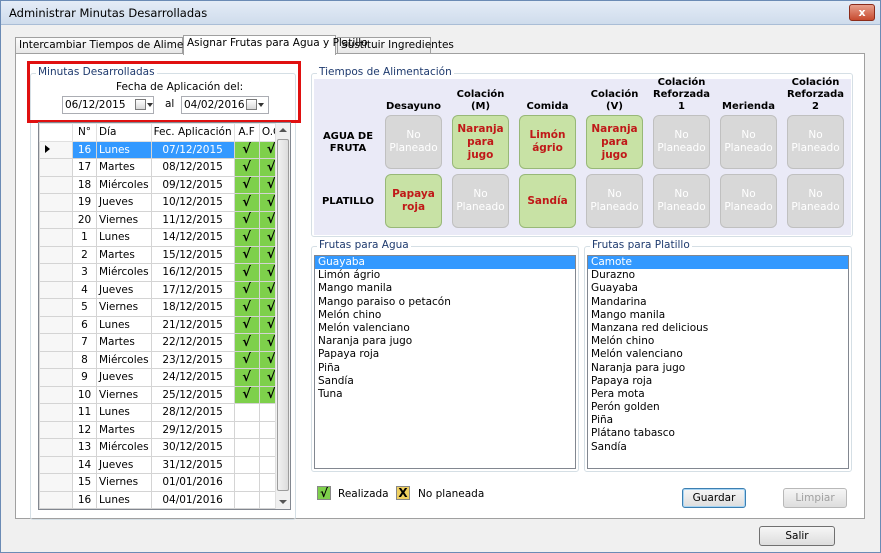 Image resolution: width=881 pixels, height=553 pixels. Describe the element at coordinates (862, 12) in the screenshot. I see `close-button: x` at that location.